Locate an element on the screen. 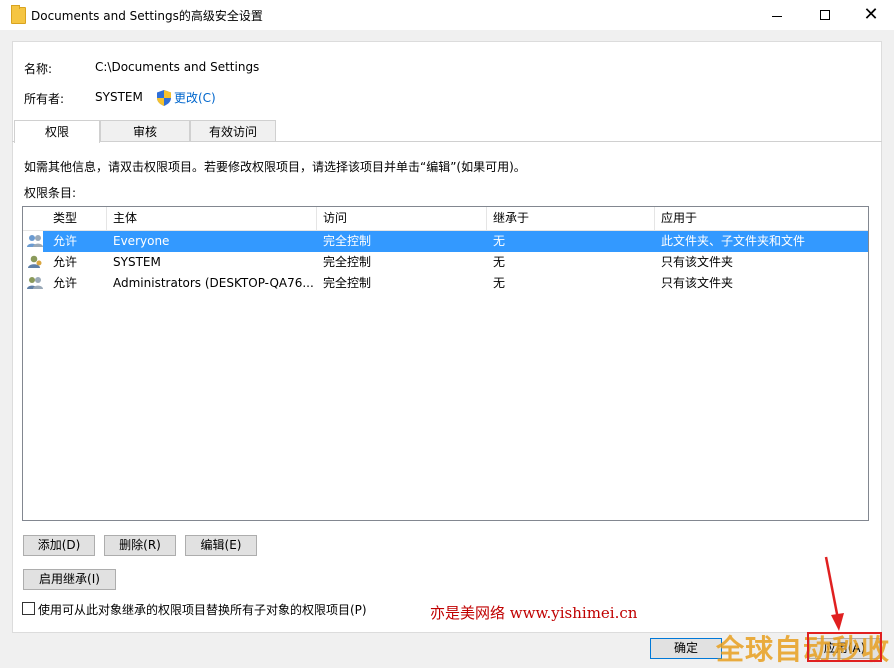 The width and height of the screenshot is (894, 668). tab-divider is located at coordinates (447, 141).